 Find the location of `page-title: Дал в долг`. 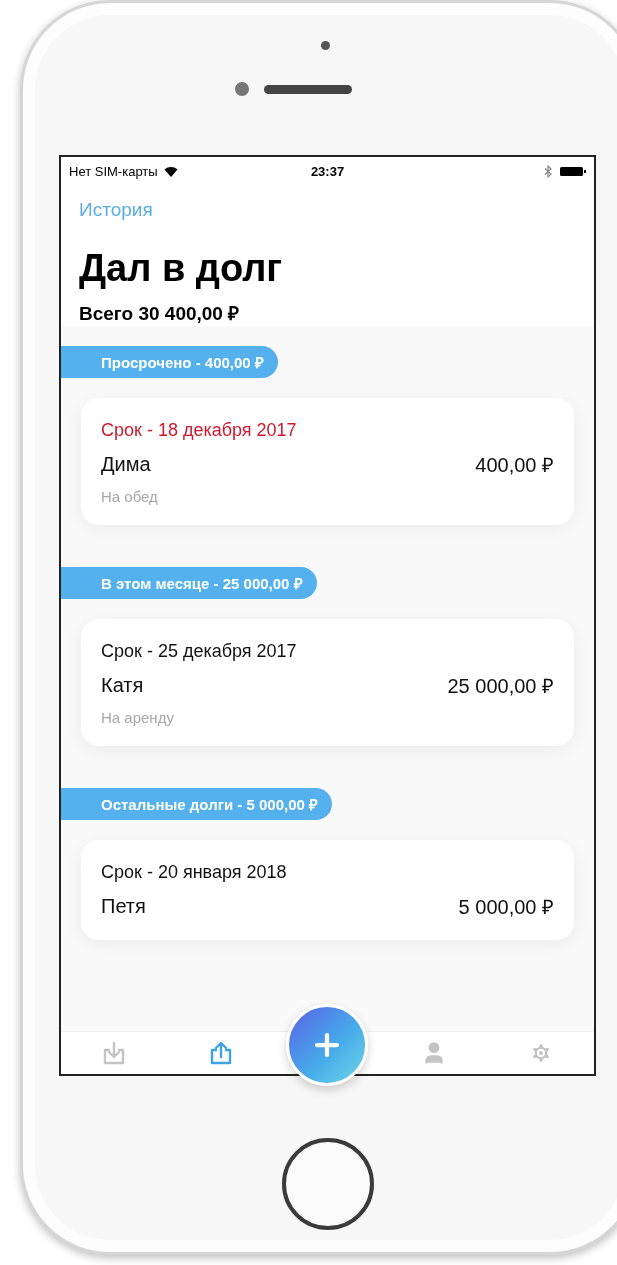

page-title: Дал в долг is located at coordinates (181, 268).